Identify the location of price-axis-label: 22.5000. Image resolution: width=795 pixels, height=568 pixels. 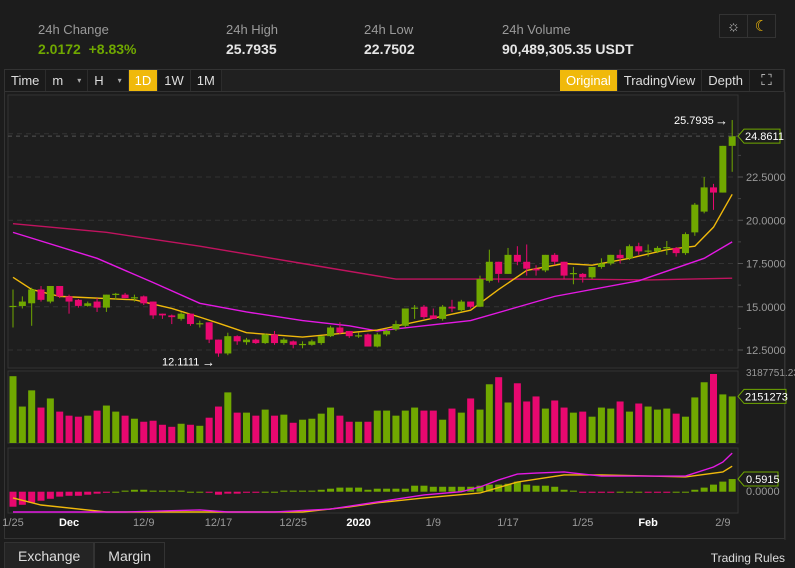
(766, 178).